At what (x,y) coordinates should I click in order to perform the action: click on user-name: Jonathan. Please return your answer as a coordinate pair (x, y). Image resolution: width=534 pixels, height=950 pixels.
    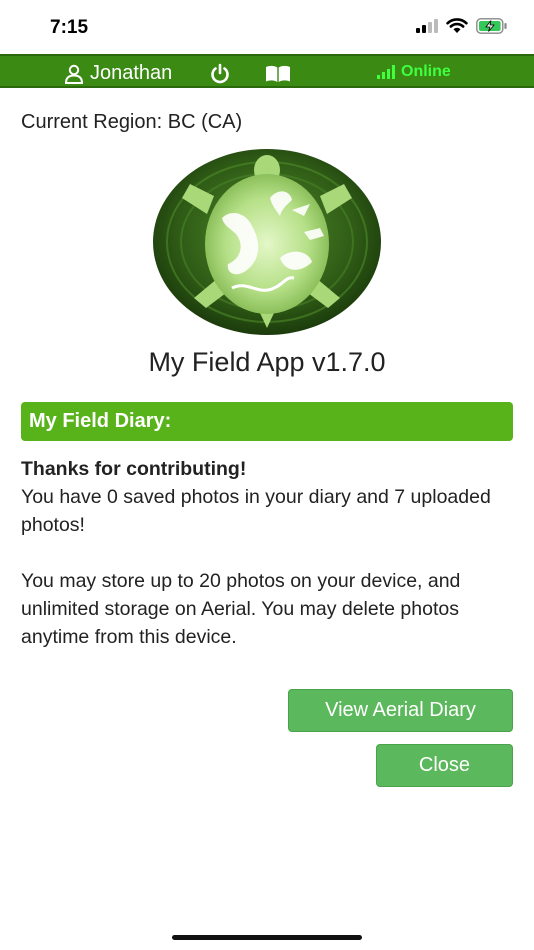
    Looking at the image, I should click on (131, 73).